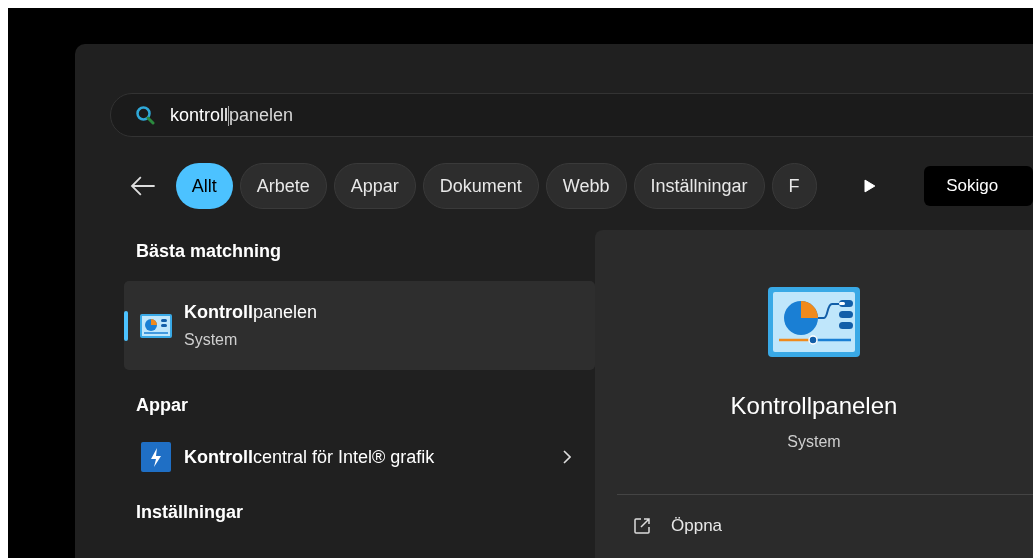 This screenshot has width=1033, height=558. I want to click on filter-tab: Dokument, so click(480, 186).